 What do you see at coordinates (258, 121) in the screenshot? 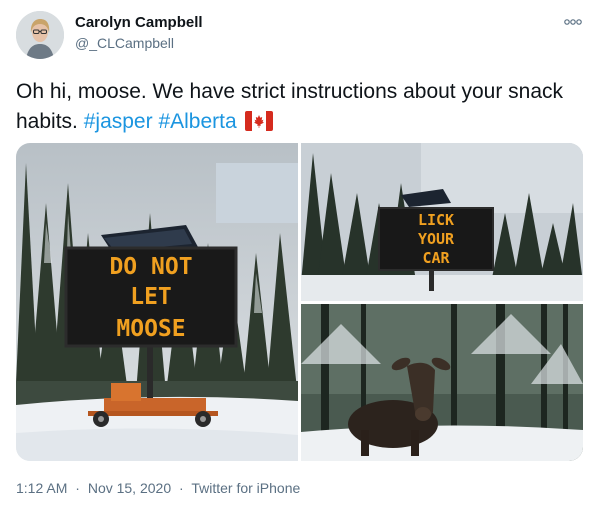
I see `canada-flag-icon` at bounding box center [258, 121].